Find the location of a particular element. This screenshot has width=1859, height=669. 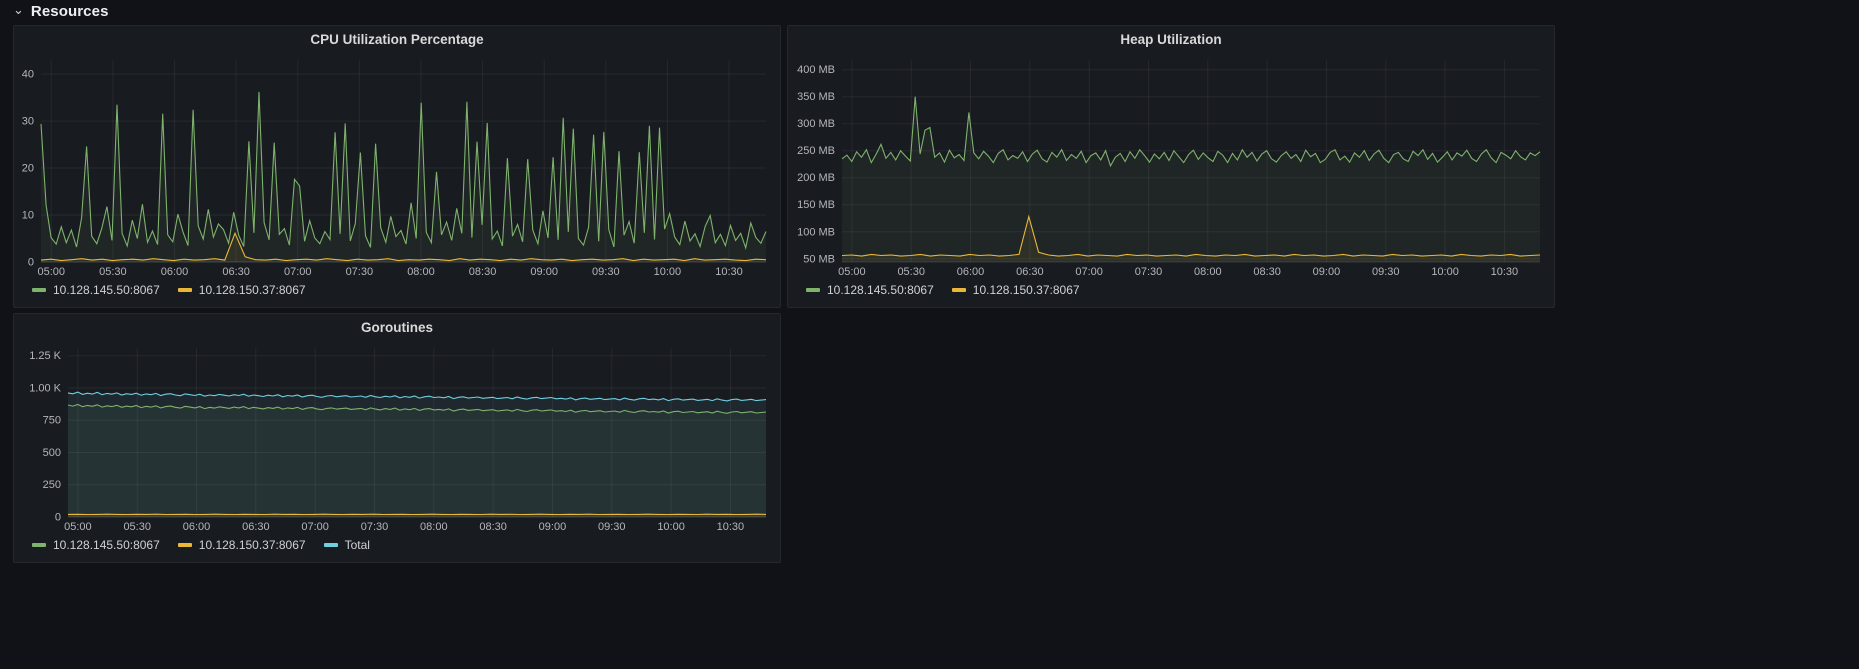

panel-goroutines-header: Goroutines is located at coordinates (397, 327).